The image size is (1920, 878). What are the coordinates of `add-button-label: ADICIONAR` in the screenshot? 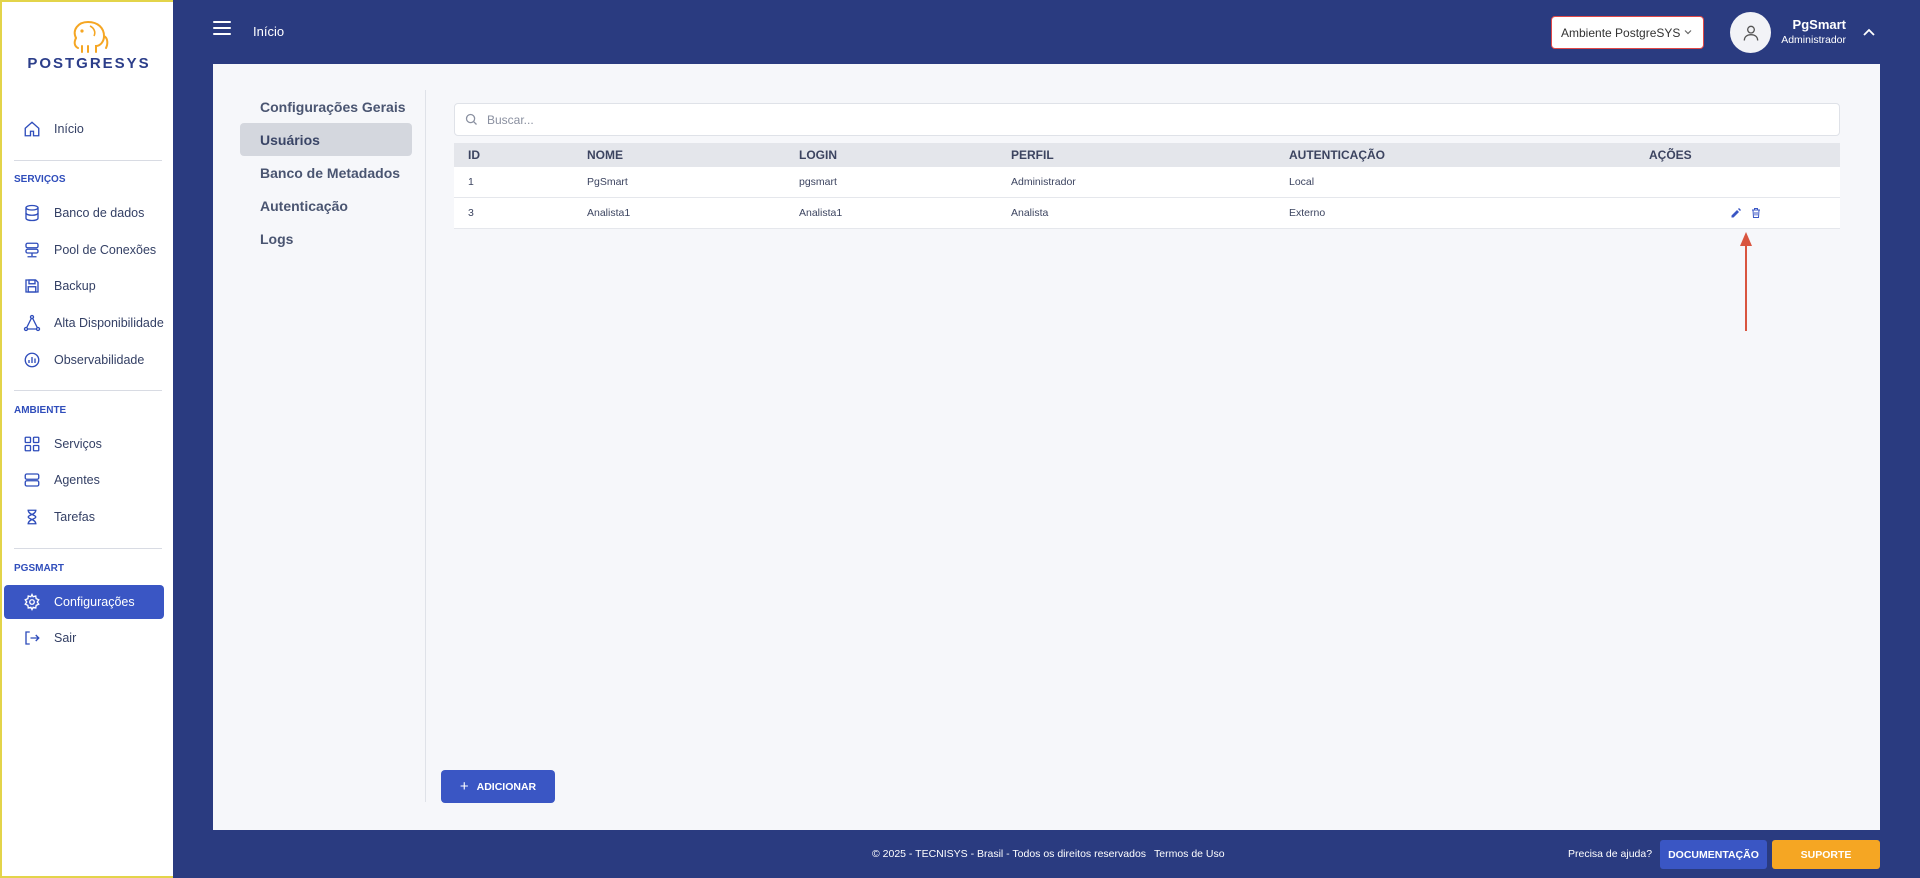 It's located at (506, 786).